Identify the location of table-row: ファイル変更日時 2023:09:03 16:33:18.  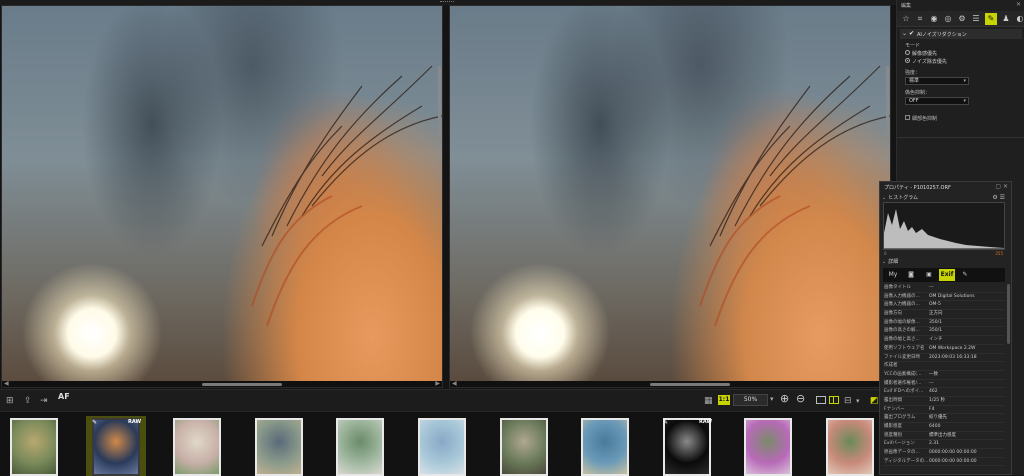
(944, 358).